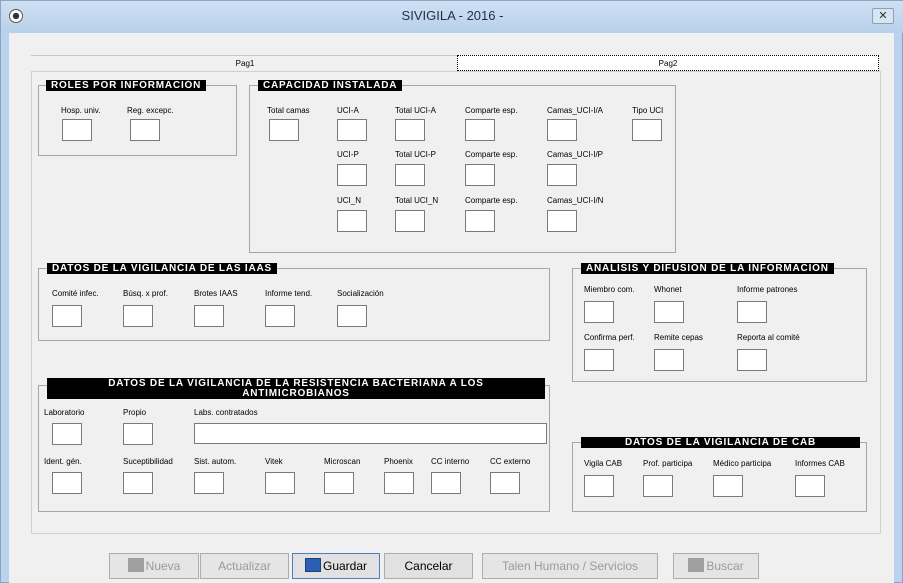  Describe the element at coordinates (67, 483) in the screenshot. I see `ident-gen-field` at that location.